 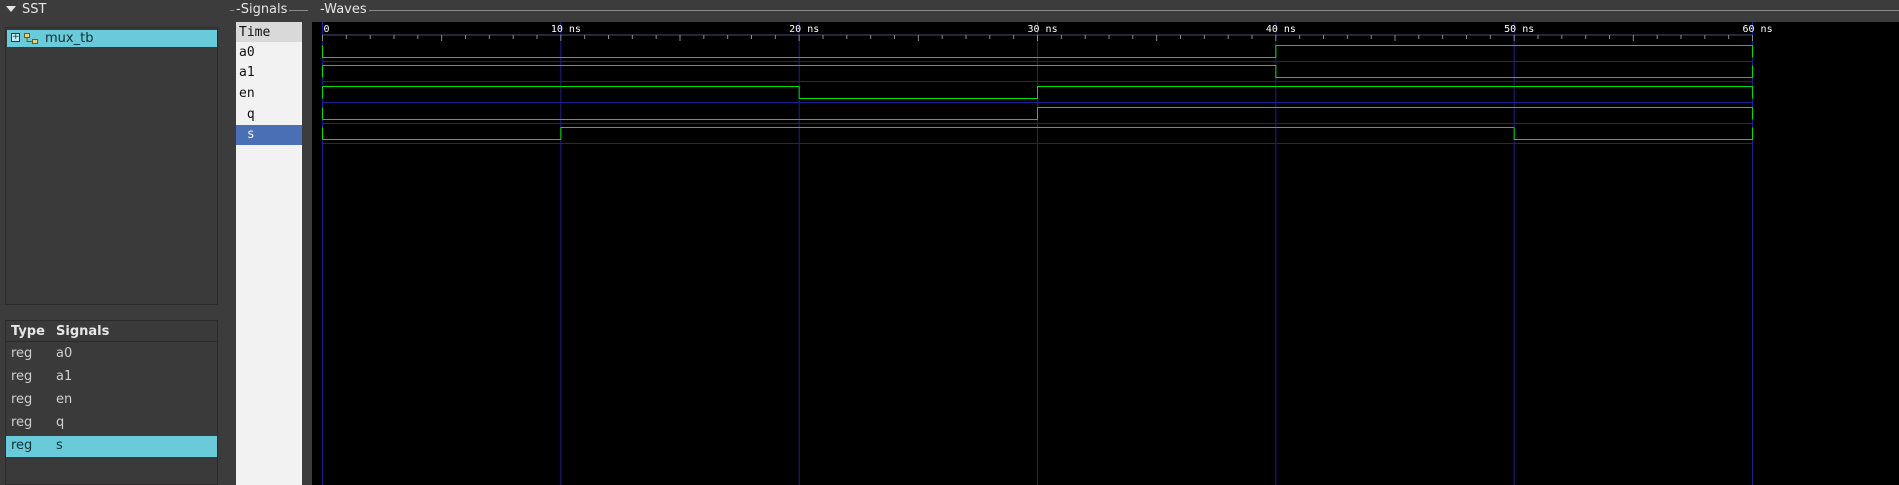 What do you see at coordinates (64, 399) in the screenshot?
I see `list-item-name: en` at bounding box center [64, 399].